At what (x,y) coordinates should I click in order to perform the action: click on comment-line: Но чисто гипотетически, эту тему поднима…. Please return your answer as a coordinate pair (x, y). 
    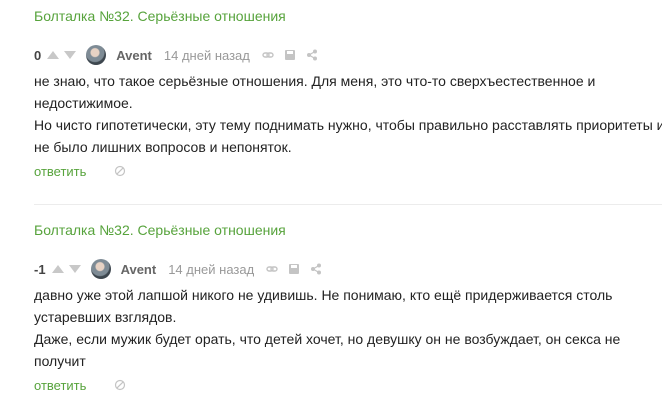
    Looking at the image, I should click on (348, 125).